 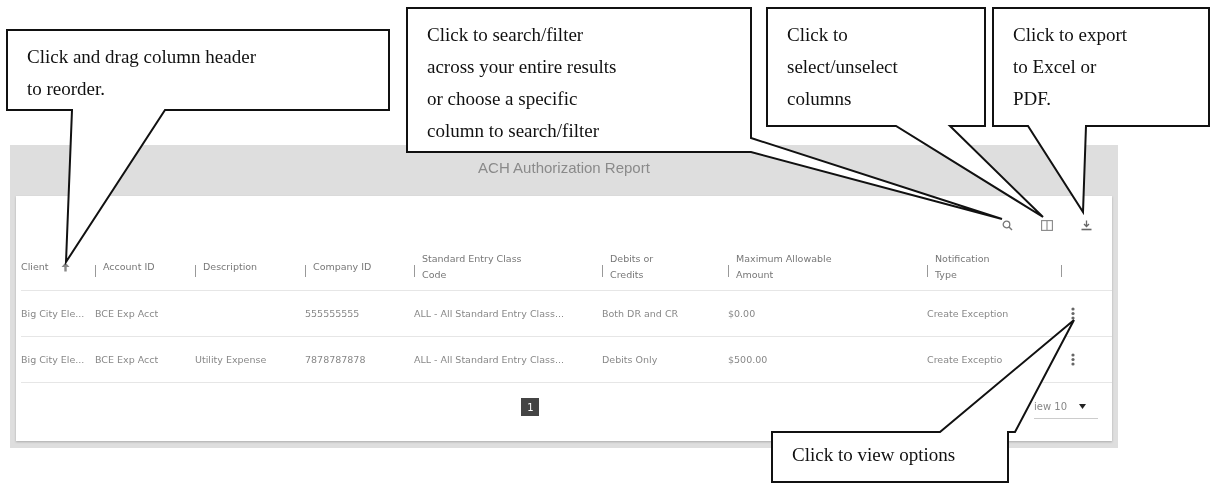 I want to click on caret-icon, so click(x=1082, y=406).